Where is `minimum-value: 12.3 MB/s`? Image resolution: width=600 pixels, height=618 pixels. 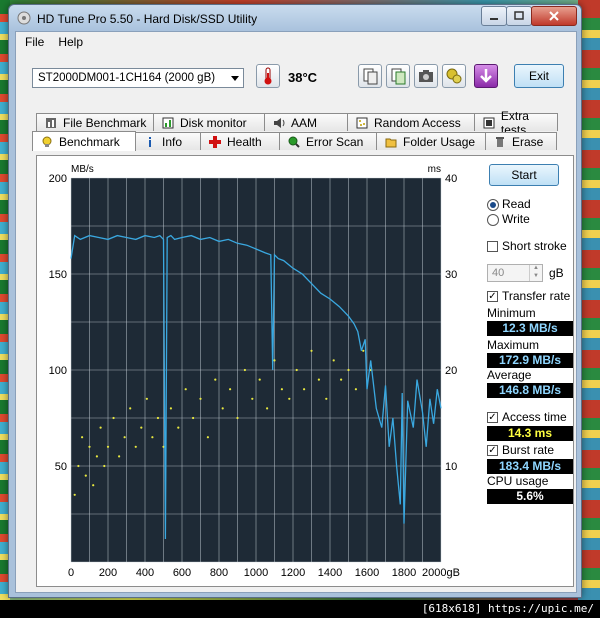 minimum-value: 12.3 MB/s is located at coordinates (530, 328).